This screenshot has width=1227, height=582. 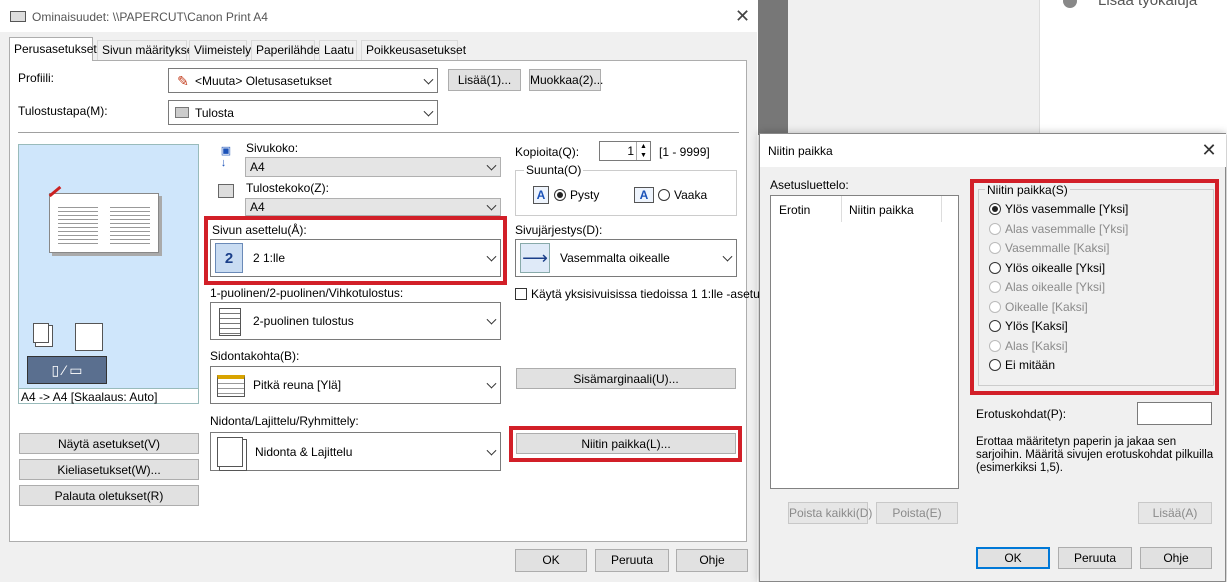 What do you see at coordinates (304, 451) in the screenshot?
I see `staple-sort-value: Nidonta & Lajittelu` at bounding box center [304, 451].